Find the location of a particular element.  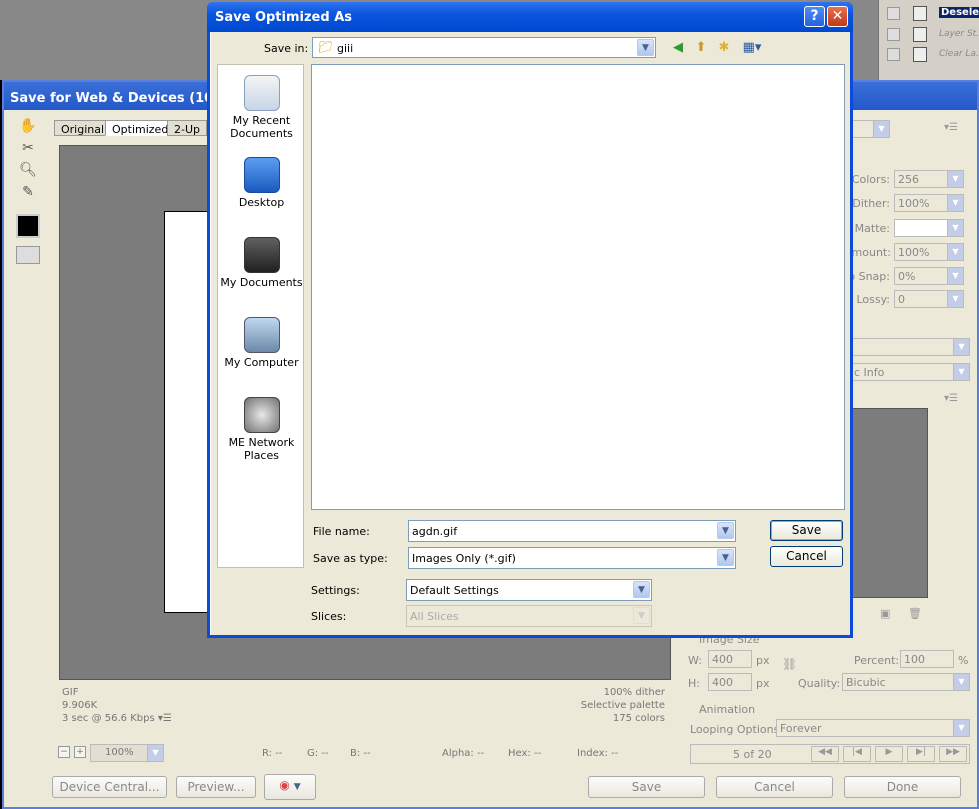

zoom-level-select: 100% ▼ is located at coordinates (127, 753).